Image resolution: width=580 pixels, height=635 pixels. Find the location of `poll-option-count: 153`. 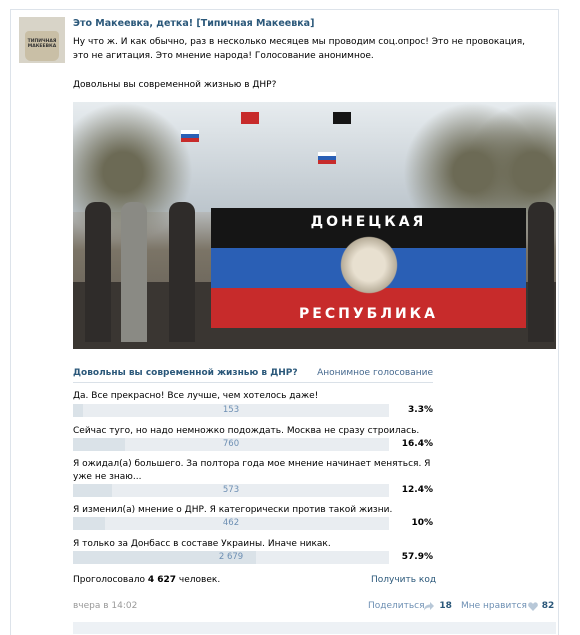

poll-option-count: 153 is located at coordinates (231, 410).